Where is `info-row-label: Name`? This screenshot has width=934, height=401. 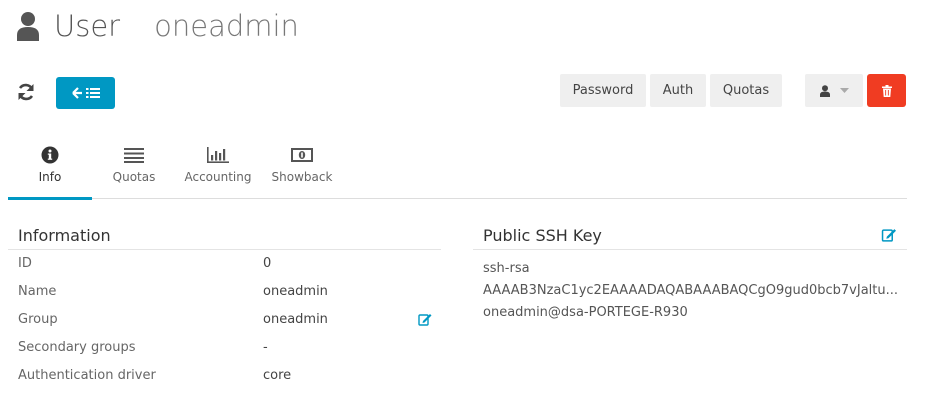 info-row-label: Name is located at coordinates (37, 291).